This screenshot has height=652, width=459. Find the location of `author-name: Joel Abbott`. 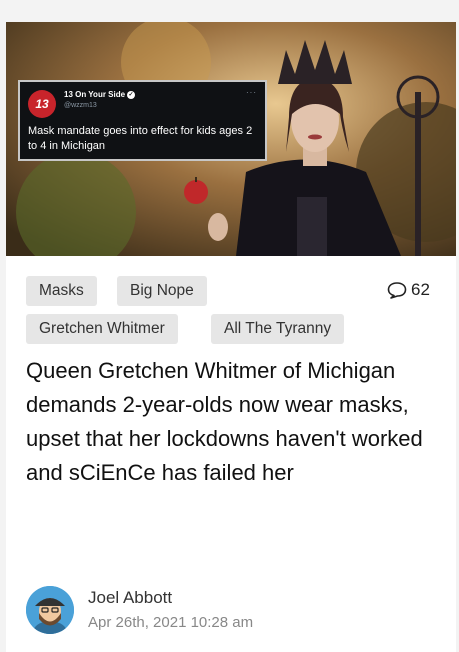

author-name: Joel Abbott is located at coordinates (130, 598).